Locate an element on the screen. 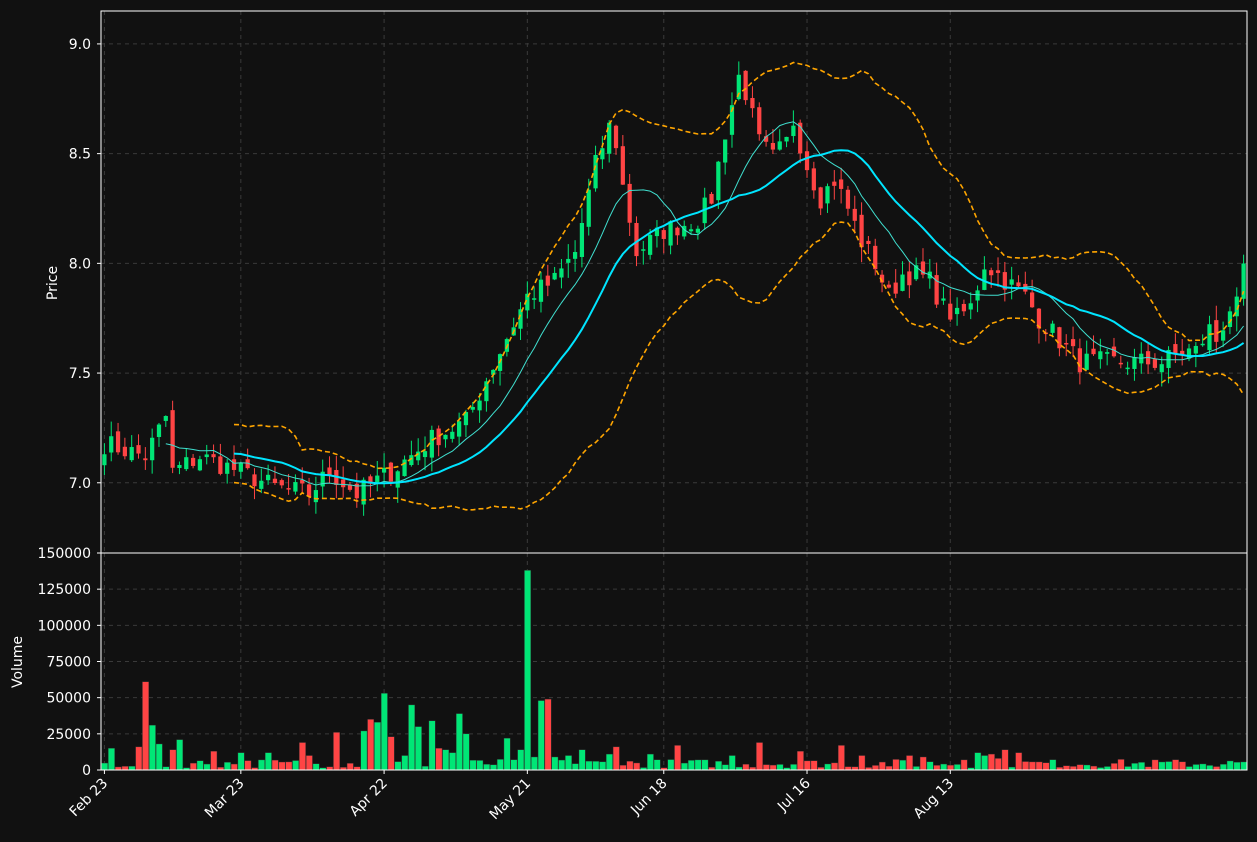 The image size is (1257, 842). volume-tick-label: 0 is located at coordinates (86, 771).